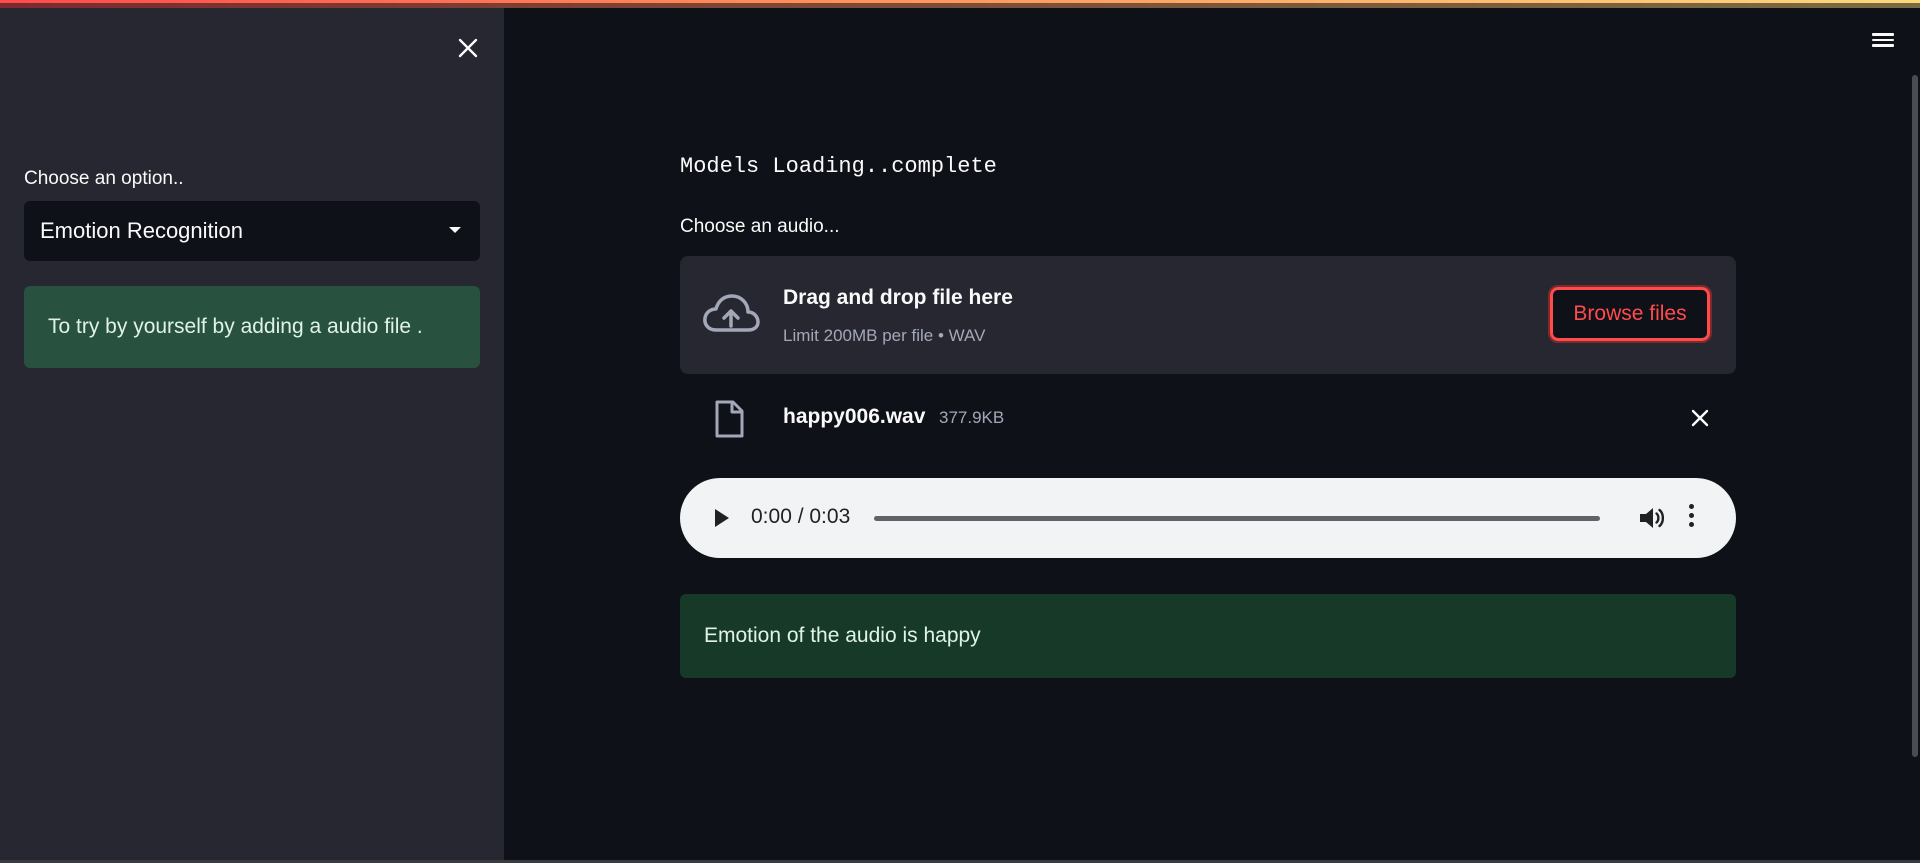  What do you see at coordinates (729, 419) in the screenshot?
I see `file-icon` at bounding box center [729, 419].